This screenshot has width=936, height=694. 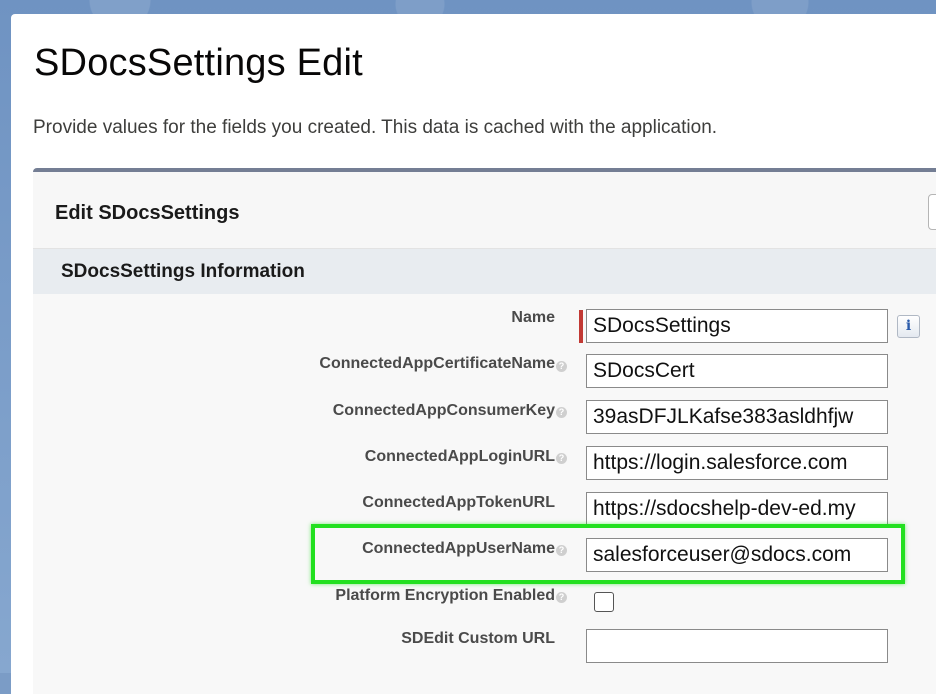 I want to click on page-title: SDocsSettings Edit, so click(x=198, y=63).